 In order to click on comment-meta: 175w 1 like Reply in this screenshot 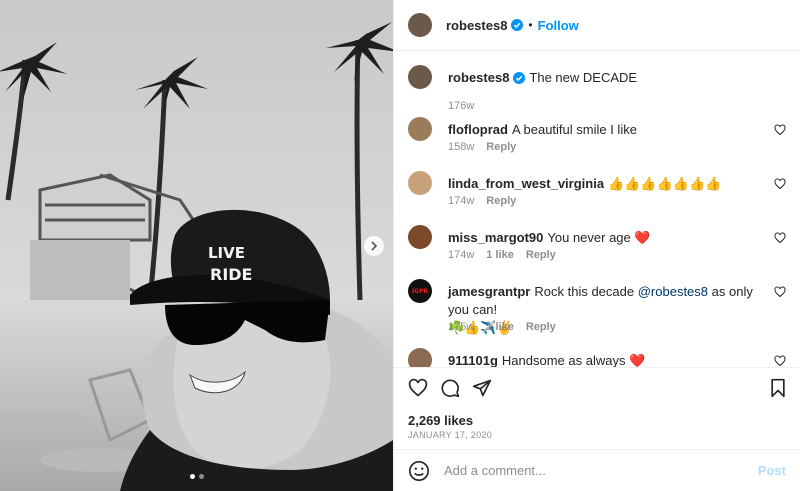, I will do `click(502, 327)`.